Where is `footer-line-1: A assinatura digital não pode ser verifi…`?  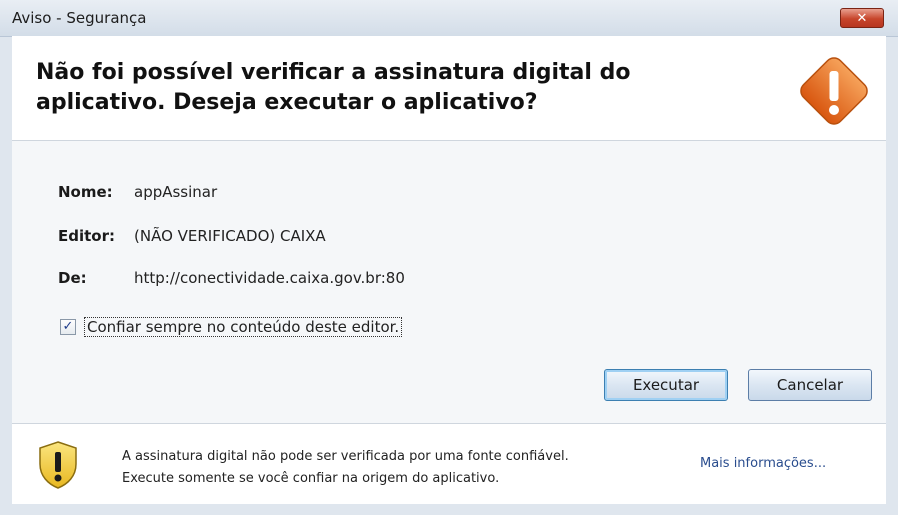 footer-line-1: A assinatura digital não pode ser verifi… is located at coordinates (345, 456).